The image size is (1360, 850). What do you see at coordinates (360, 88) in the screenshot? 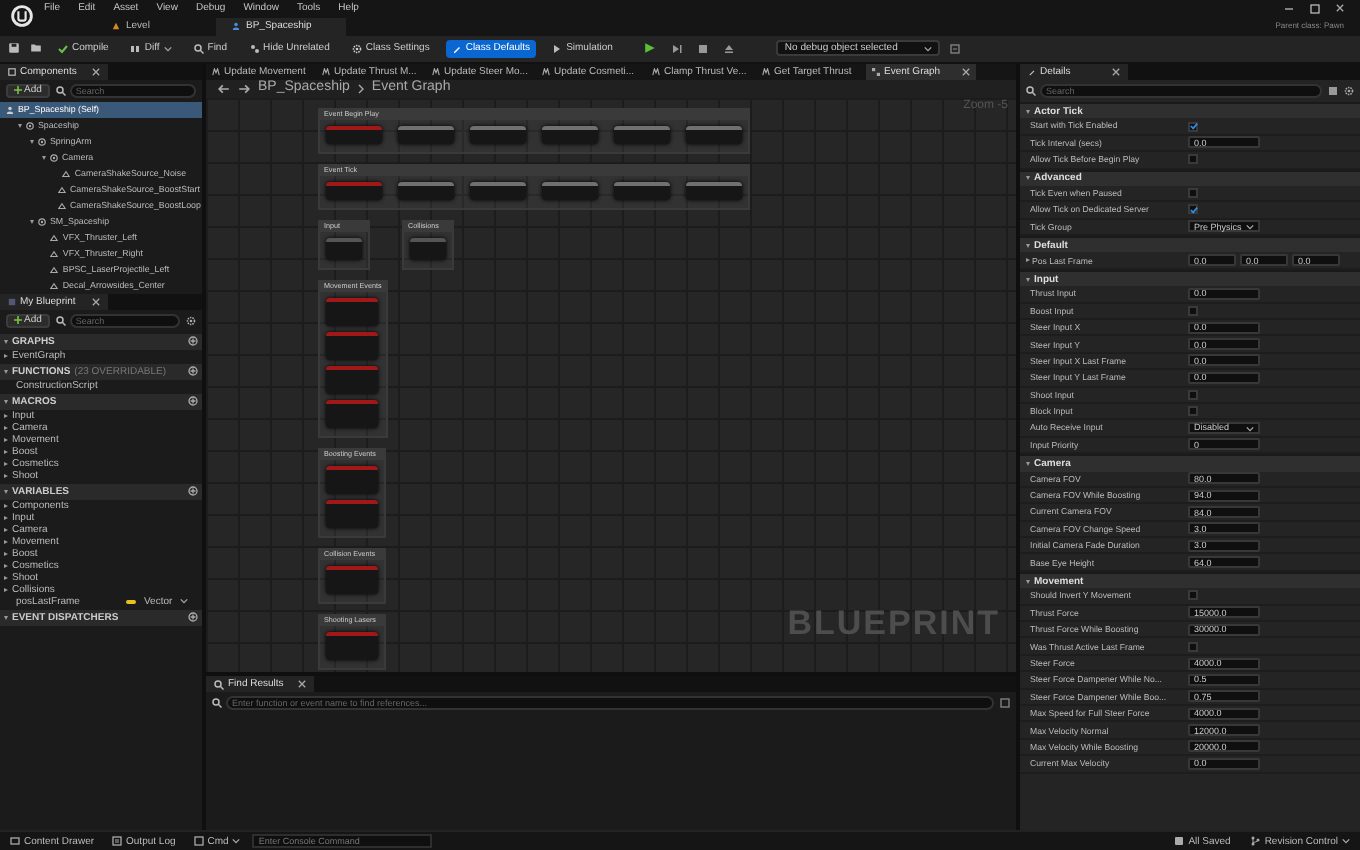
I see `chevron-icon` at bounding box center [360, 88].